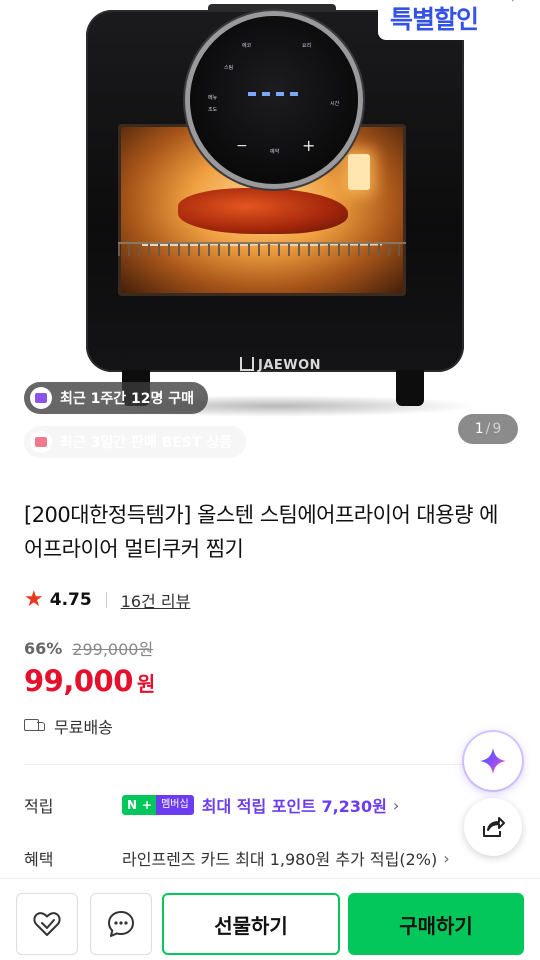 The image size is (540, 960). What do you see at coordinates (41, 398) in the screenshot?
I see `bag-icon` at bounding box center [41, 398].